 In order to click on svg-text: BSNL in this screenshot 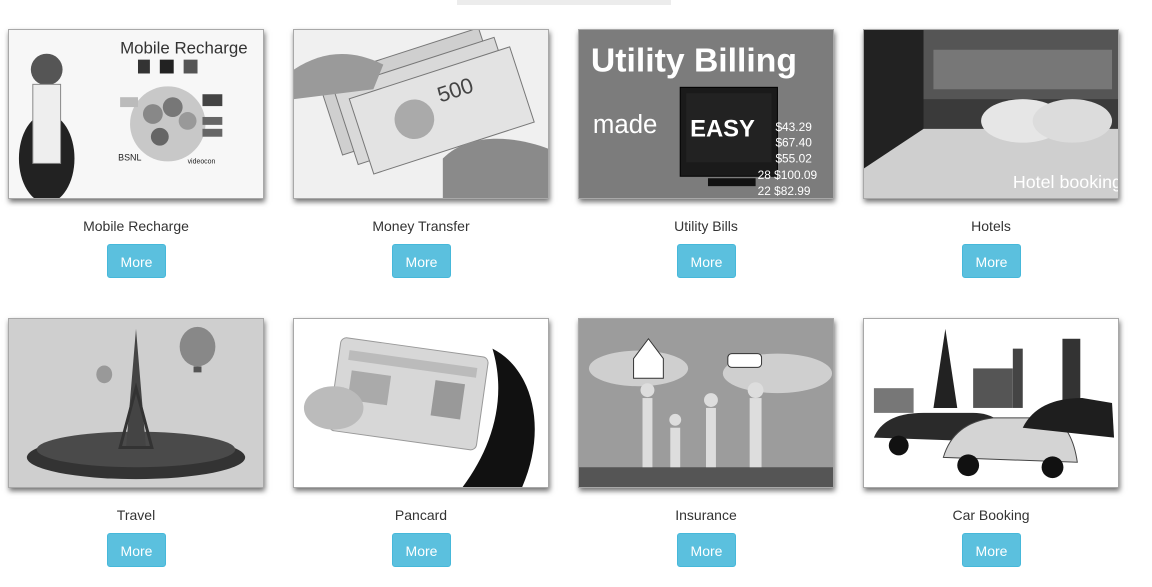, I will do `click(129, 157)`.